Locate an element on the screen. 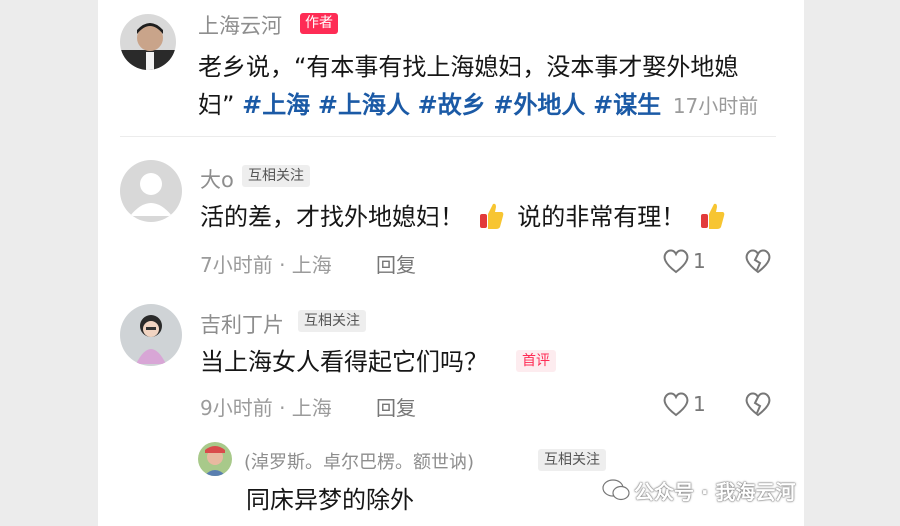 This screenshot has height=526, width=900. mutual-follow-badge-3: 互相关注 is located at coordinates (572, 460).